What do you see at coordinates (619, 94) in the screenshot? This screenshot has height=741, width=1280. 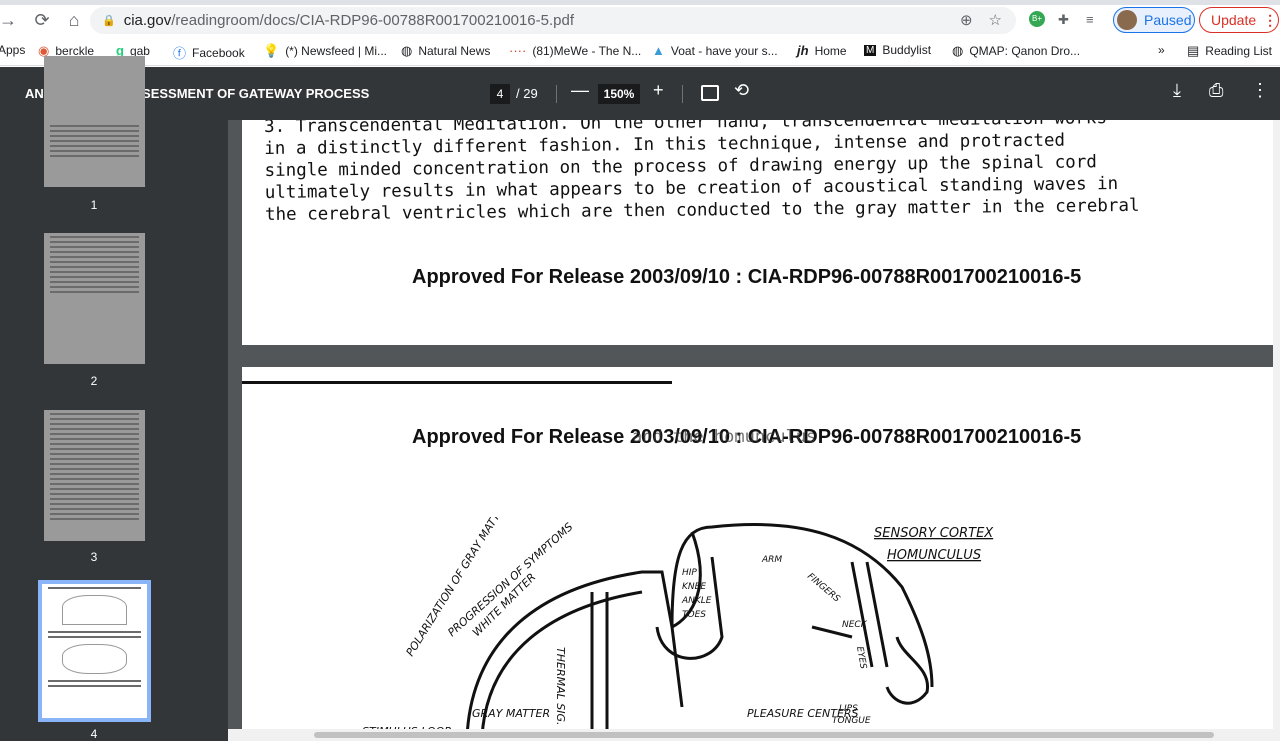 I see `zoom-level-input: 150%` at bounding box center [619, 94].